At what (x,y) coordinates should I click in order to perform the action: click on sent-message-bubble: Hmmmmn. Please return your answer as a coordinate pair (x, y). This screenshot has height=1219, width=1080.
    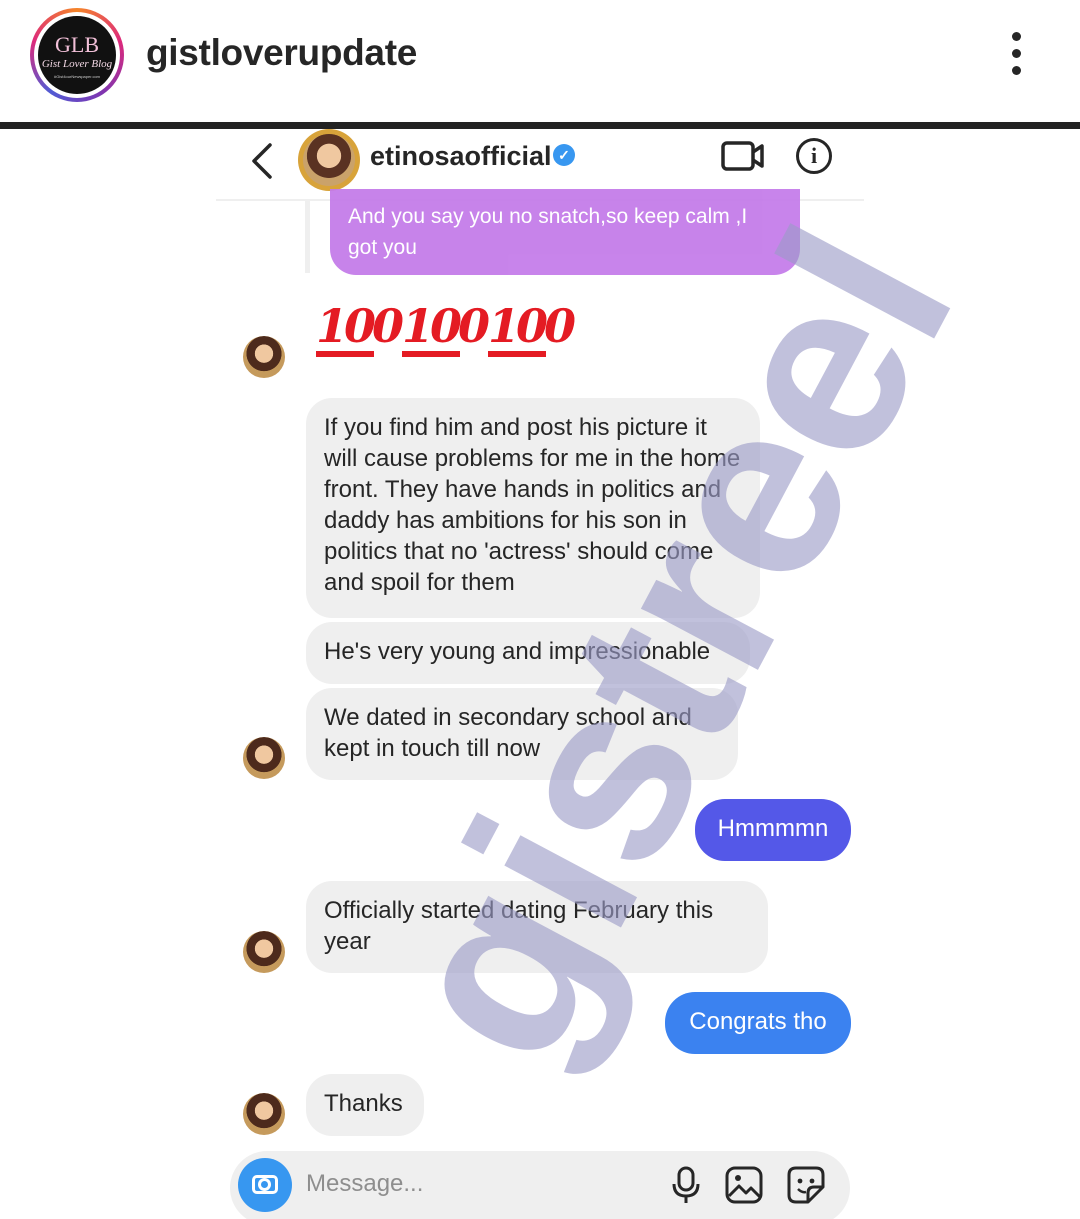
    Looking at the image, I should click on (773, 830).